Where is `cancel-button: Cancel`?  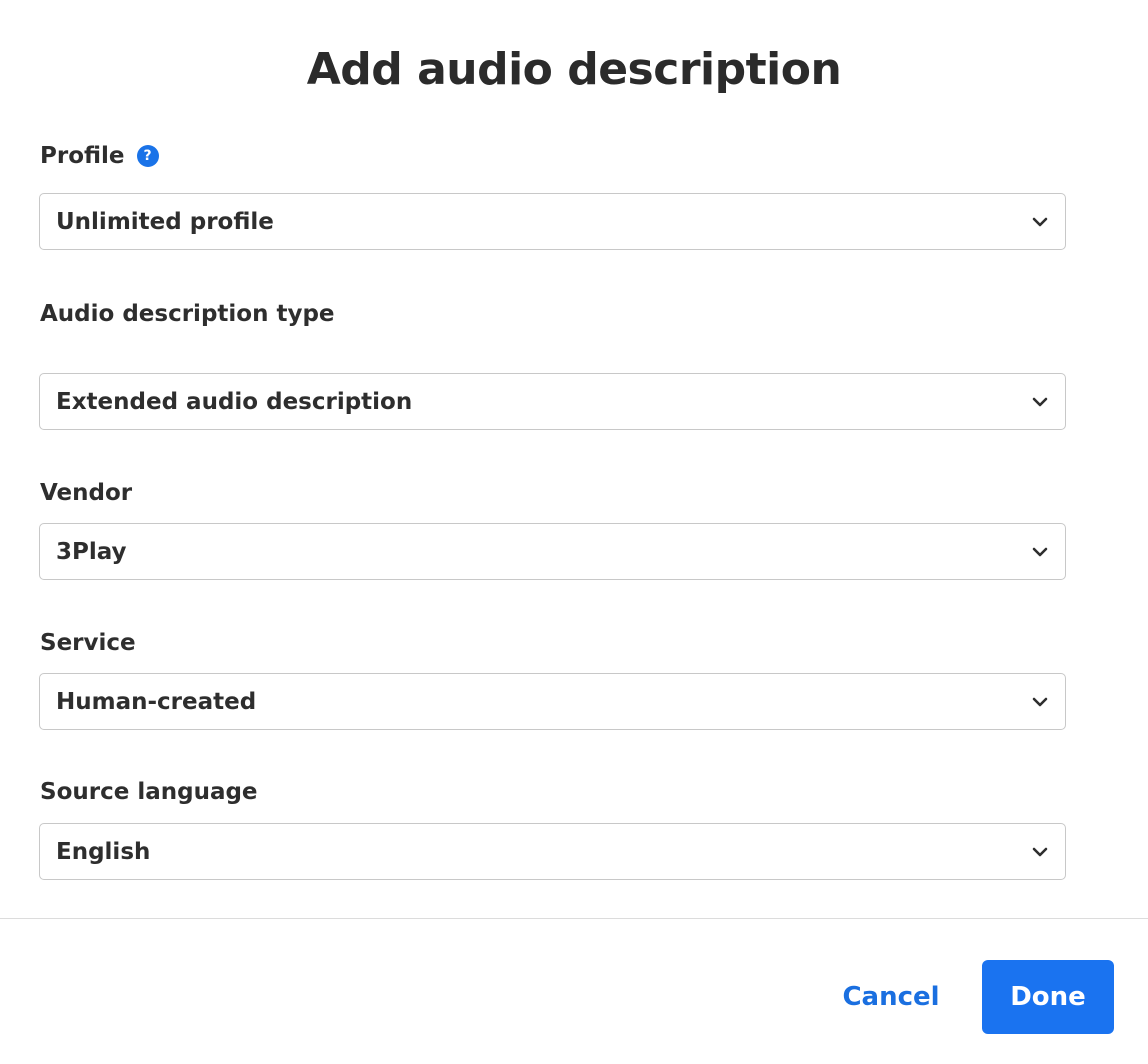 cancel-button: Cancel is located at coordinates (891, 997).